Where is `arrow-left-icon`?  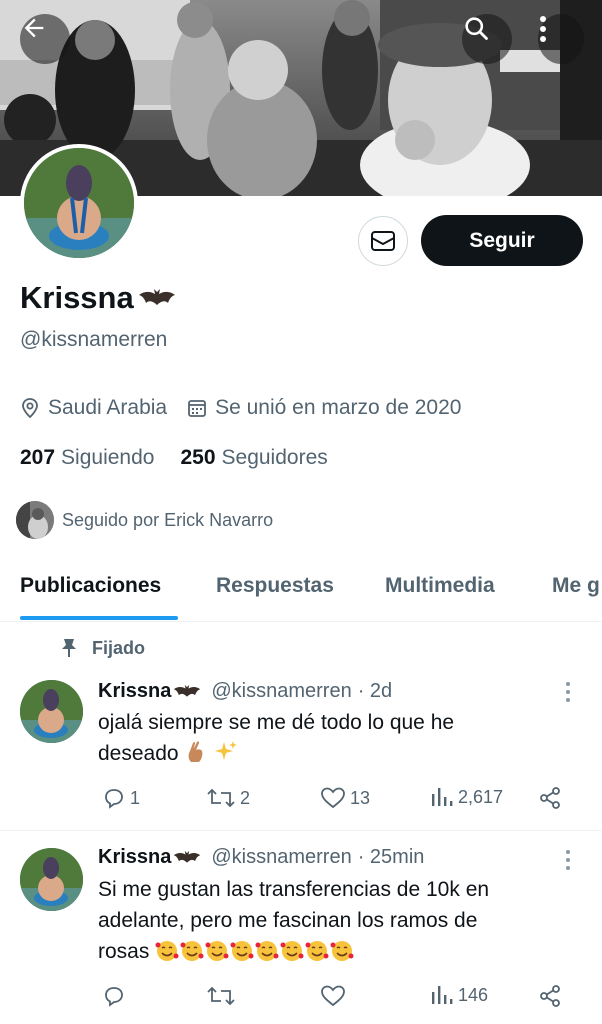
arrow-left-icon is located at coordinates (34, 28).